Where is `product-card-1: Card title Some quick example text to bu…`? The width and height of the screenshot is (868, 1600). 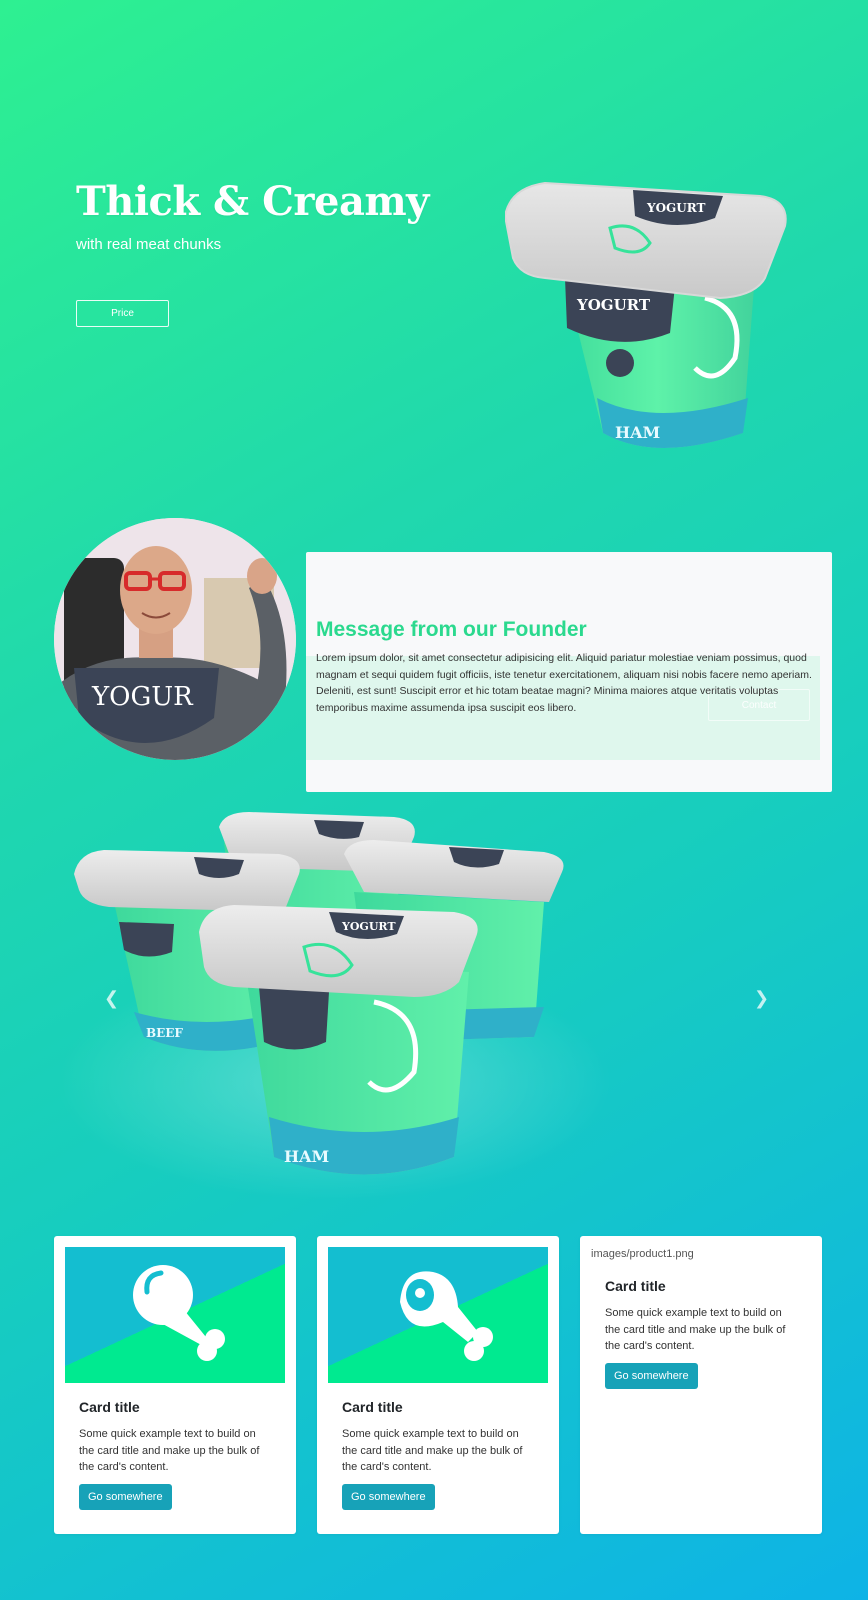 product-card-1: Card title Some quick example text to bu… is located at coordinates (175, 1385).